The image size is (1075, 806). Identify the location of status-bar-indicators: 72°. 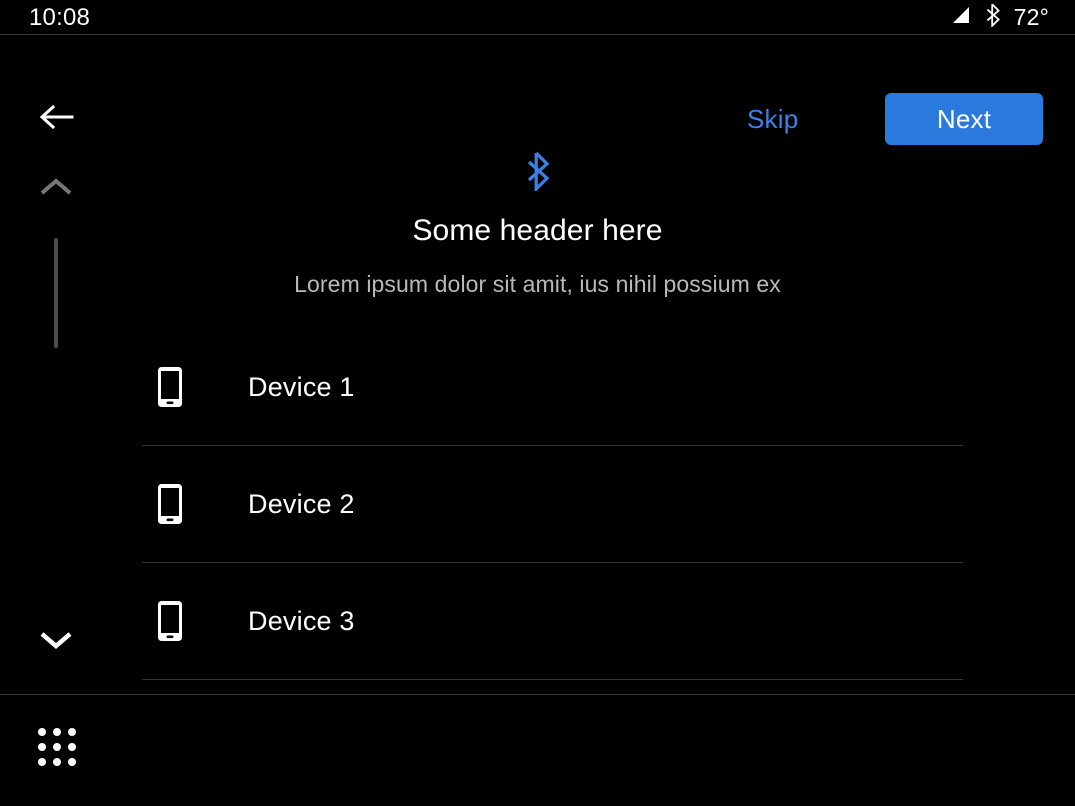
(999, 17).